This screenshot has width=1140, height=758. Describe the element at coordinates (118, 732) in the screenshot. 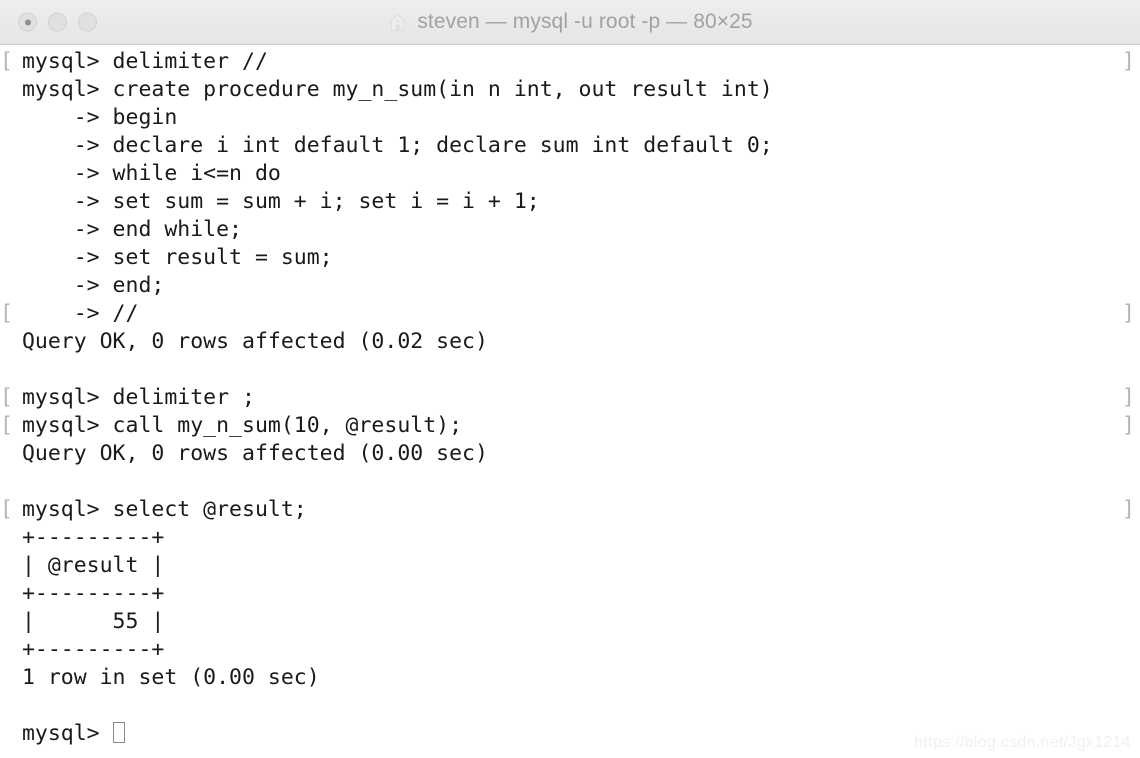

I see `text-cursor` at that location.